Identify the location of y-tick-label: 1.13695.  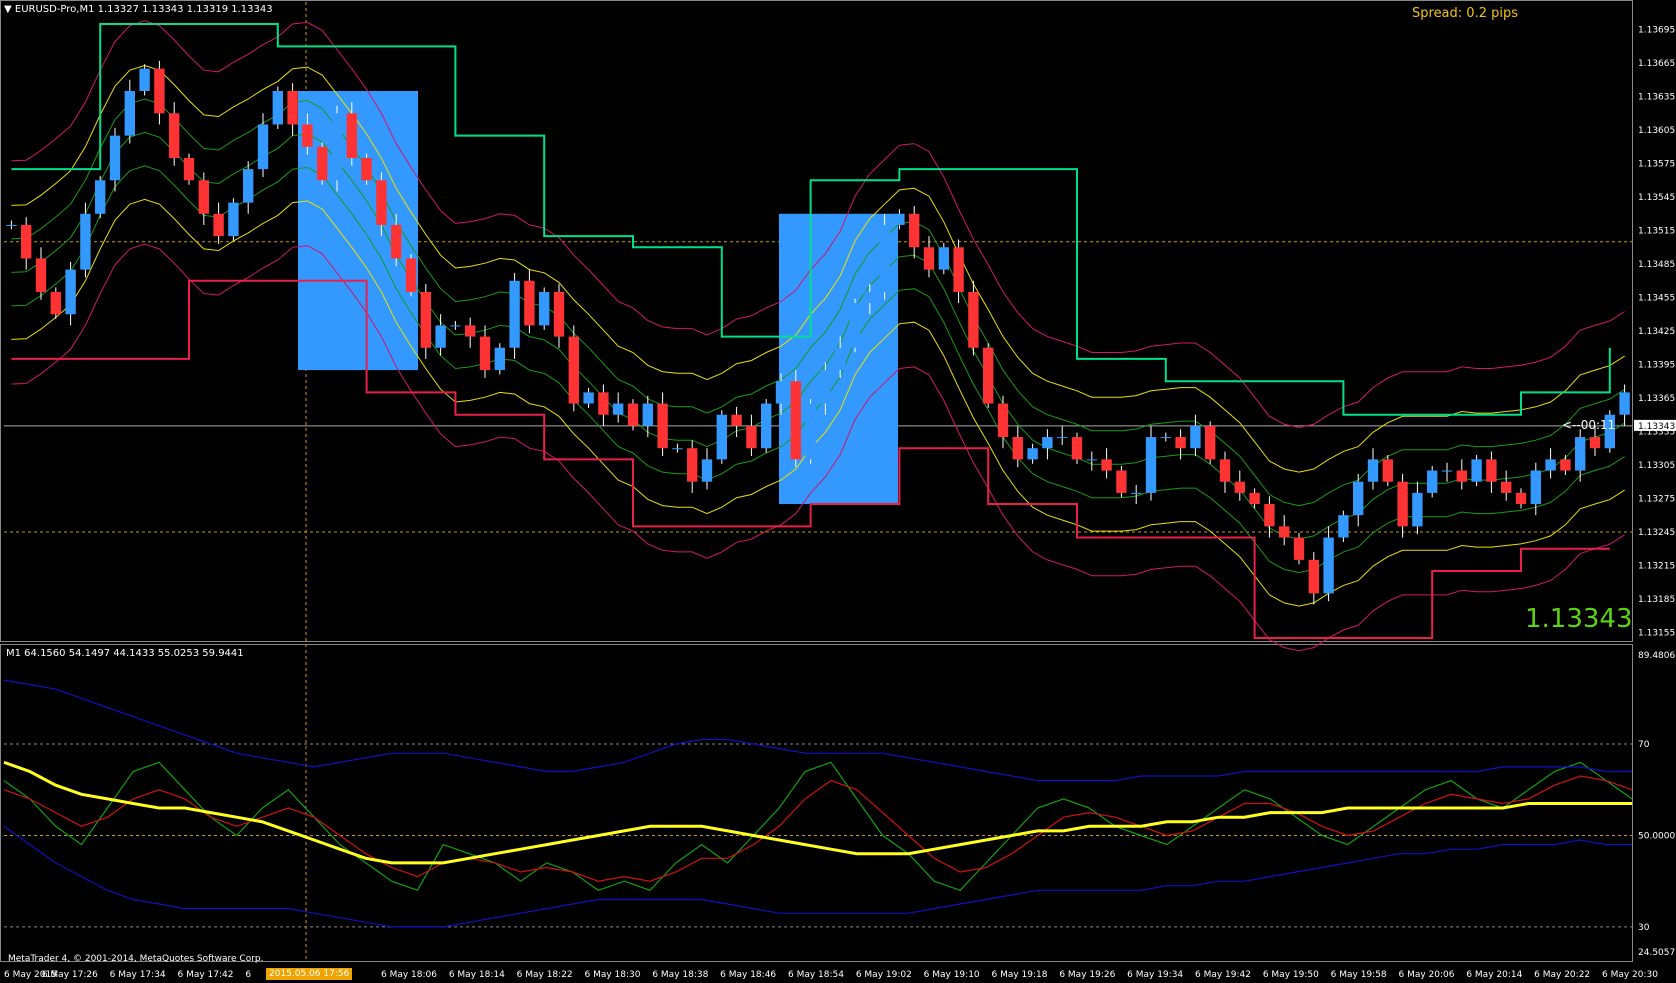
(1656, 31).